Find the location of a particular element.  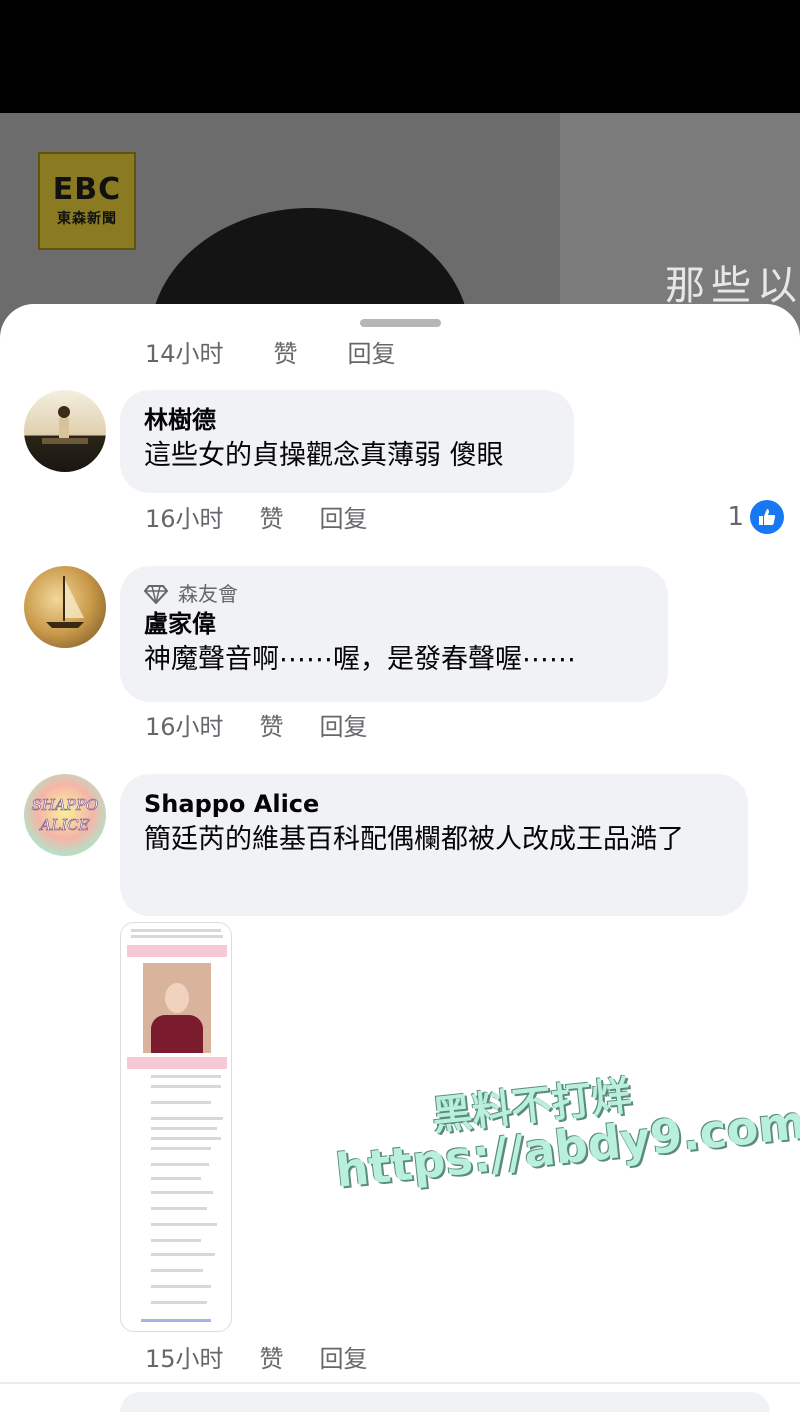

attachment-portrait is located at coordinates (177, 1008).